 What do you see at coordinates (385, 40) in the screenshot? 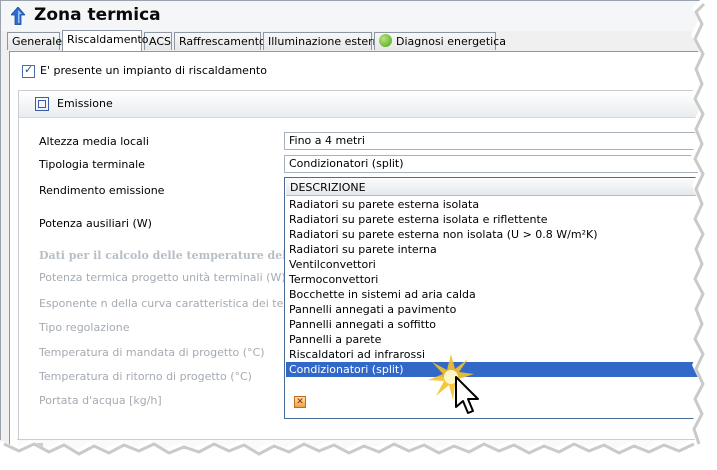
I see `leaf-icon` at bounding box center [385, 40].